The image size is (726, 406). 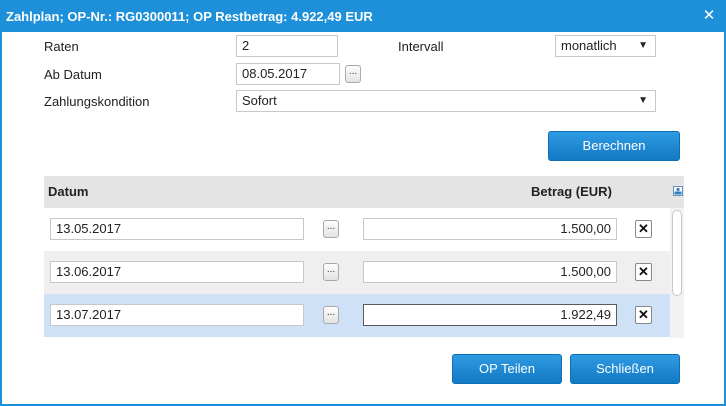 What do you see at coordinates (68, 192) in the screenshot?
I see `column-header-datum: Datum` at bounding box center [68, 192].